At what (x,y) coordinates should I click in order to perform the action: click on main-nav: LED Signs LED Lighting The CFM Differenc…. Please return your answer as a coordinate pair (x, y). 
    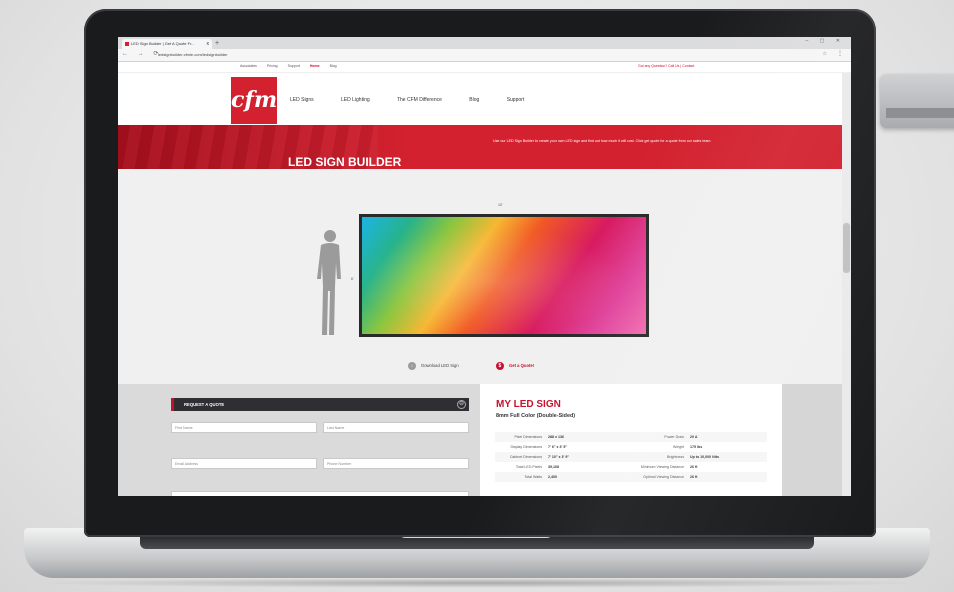
    Looking at the image, I should click on (420, 100).